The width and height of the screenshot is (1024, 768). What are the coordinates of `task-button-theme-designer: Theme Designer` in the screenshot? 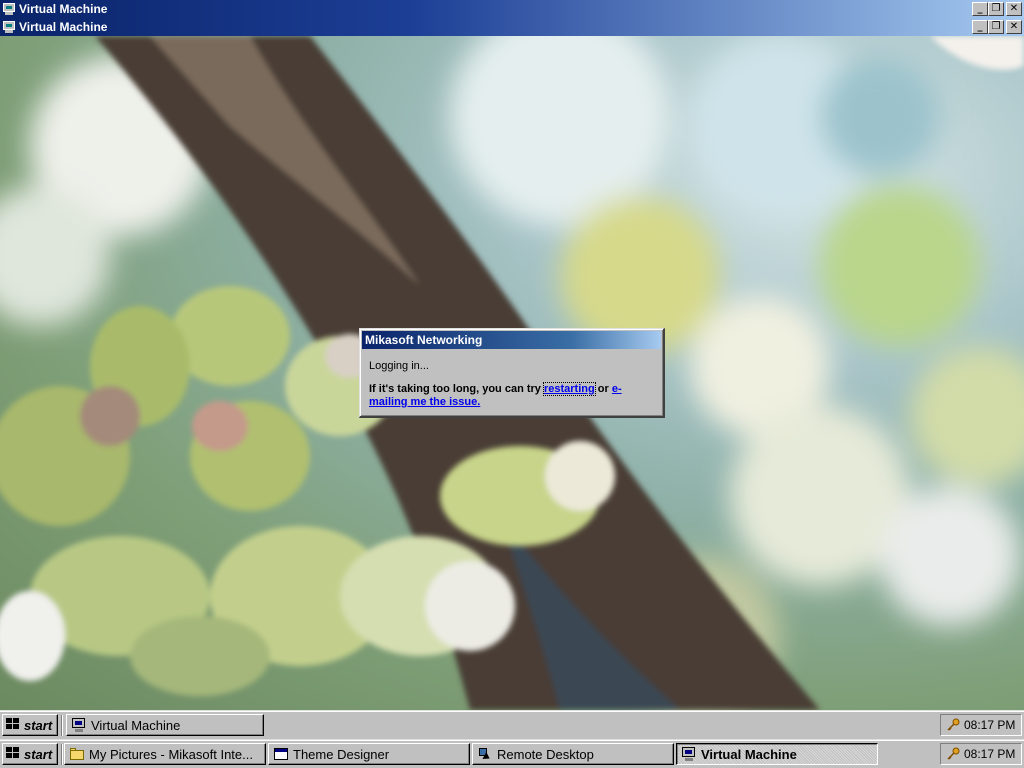 It's located at (369, 754).